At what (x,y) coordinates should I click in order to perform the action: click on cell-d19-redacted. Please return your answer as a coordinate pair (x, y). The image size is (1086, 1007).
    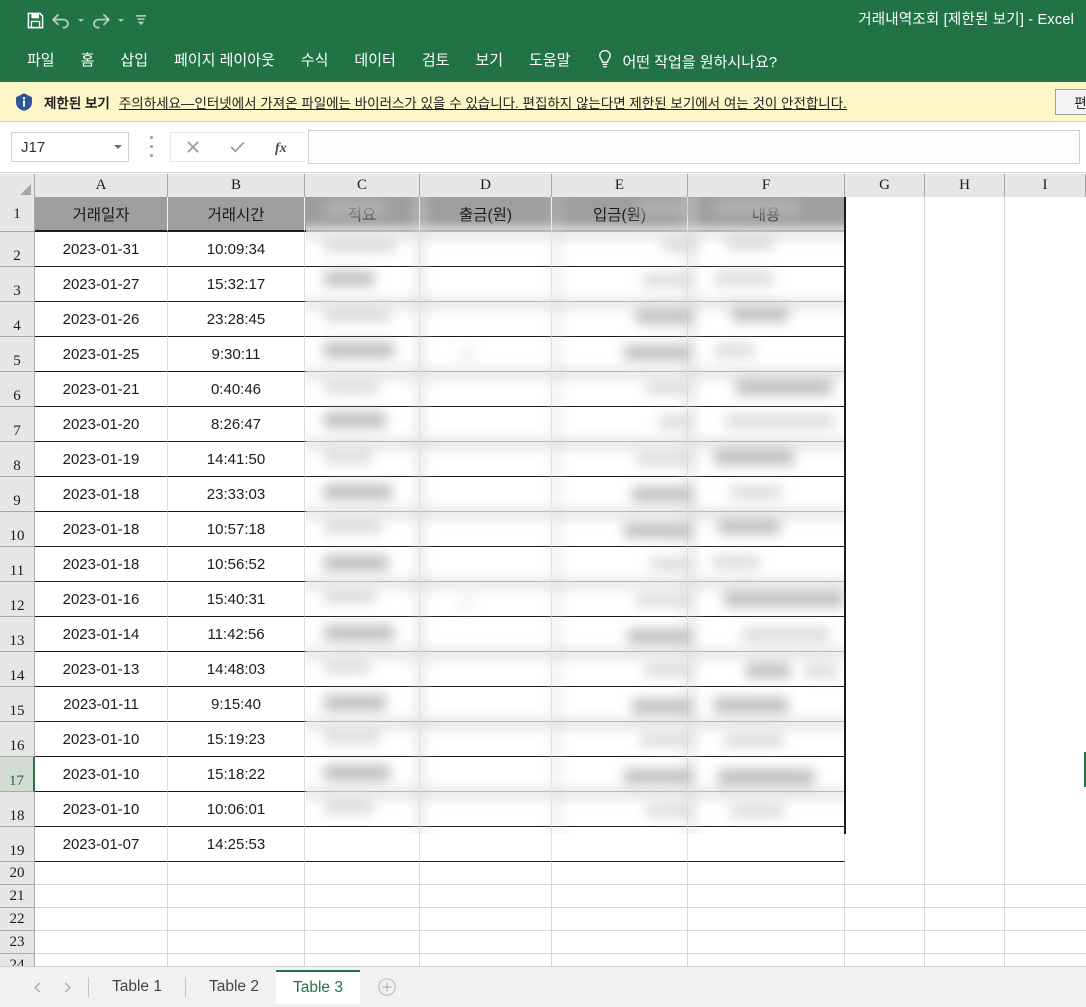
    Looking at the image, I should click on (486, 844).